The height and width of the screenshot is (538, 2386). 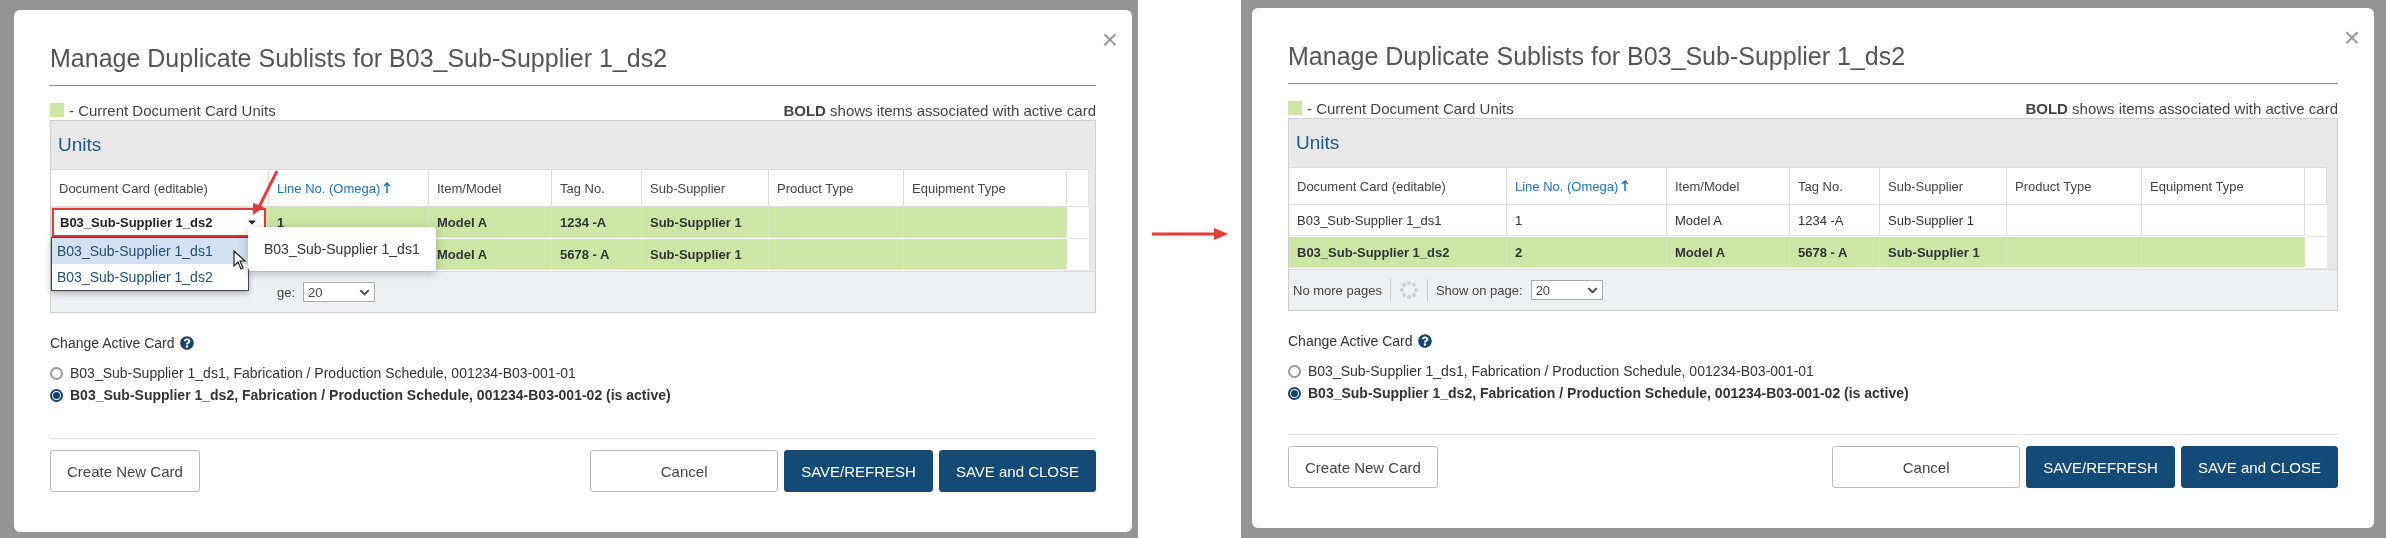 I want to click on dropdown-option: B03_Sub-Supplier 1_ds1, so click(x=150, y=251).